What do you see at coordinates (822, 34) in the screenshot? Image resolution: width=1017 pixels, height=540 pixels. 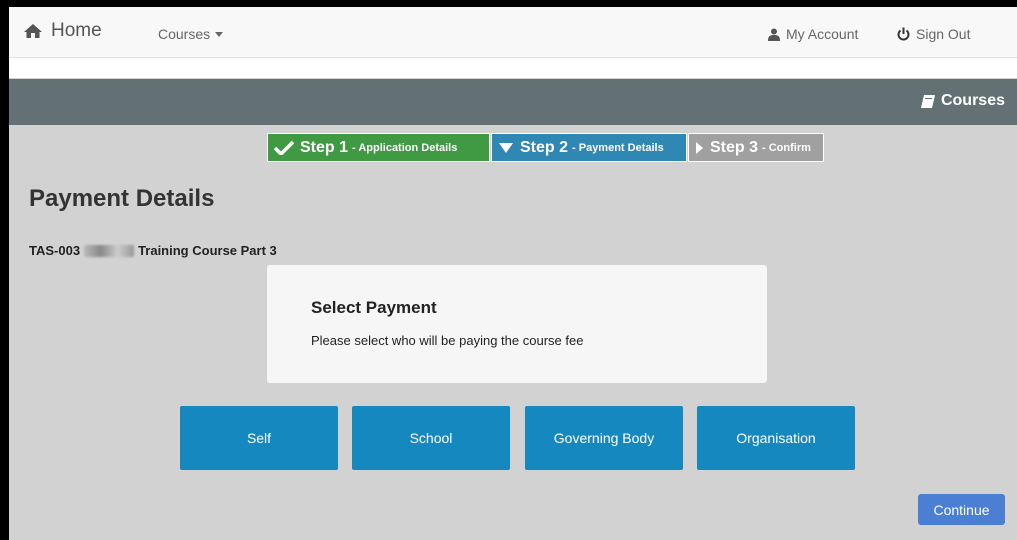 I see `my-account-label: My Account` at bounding box center [822, 34].